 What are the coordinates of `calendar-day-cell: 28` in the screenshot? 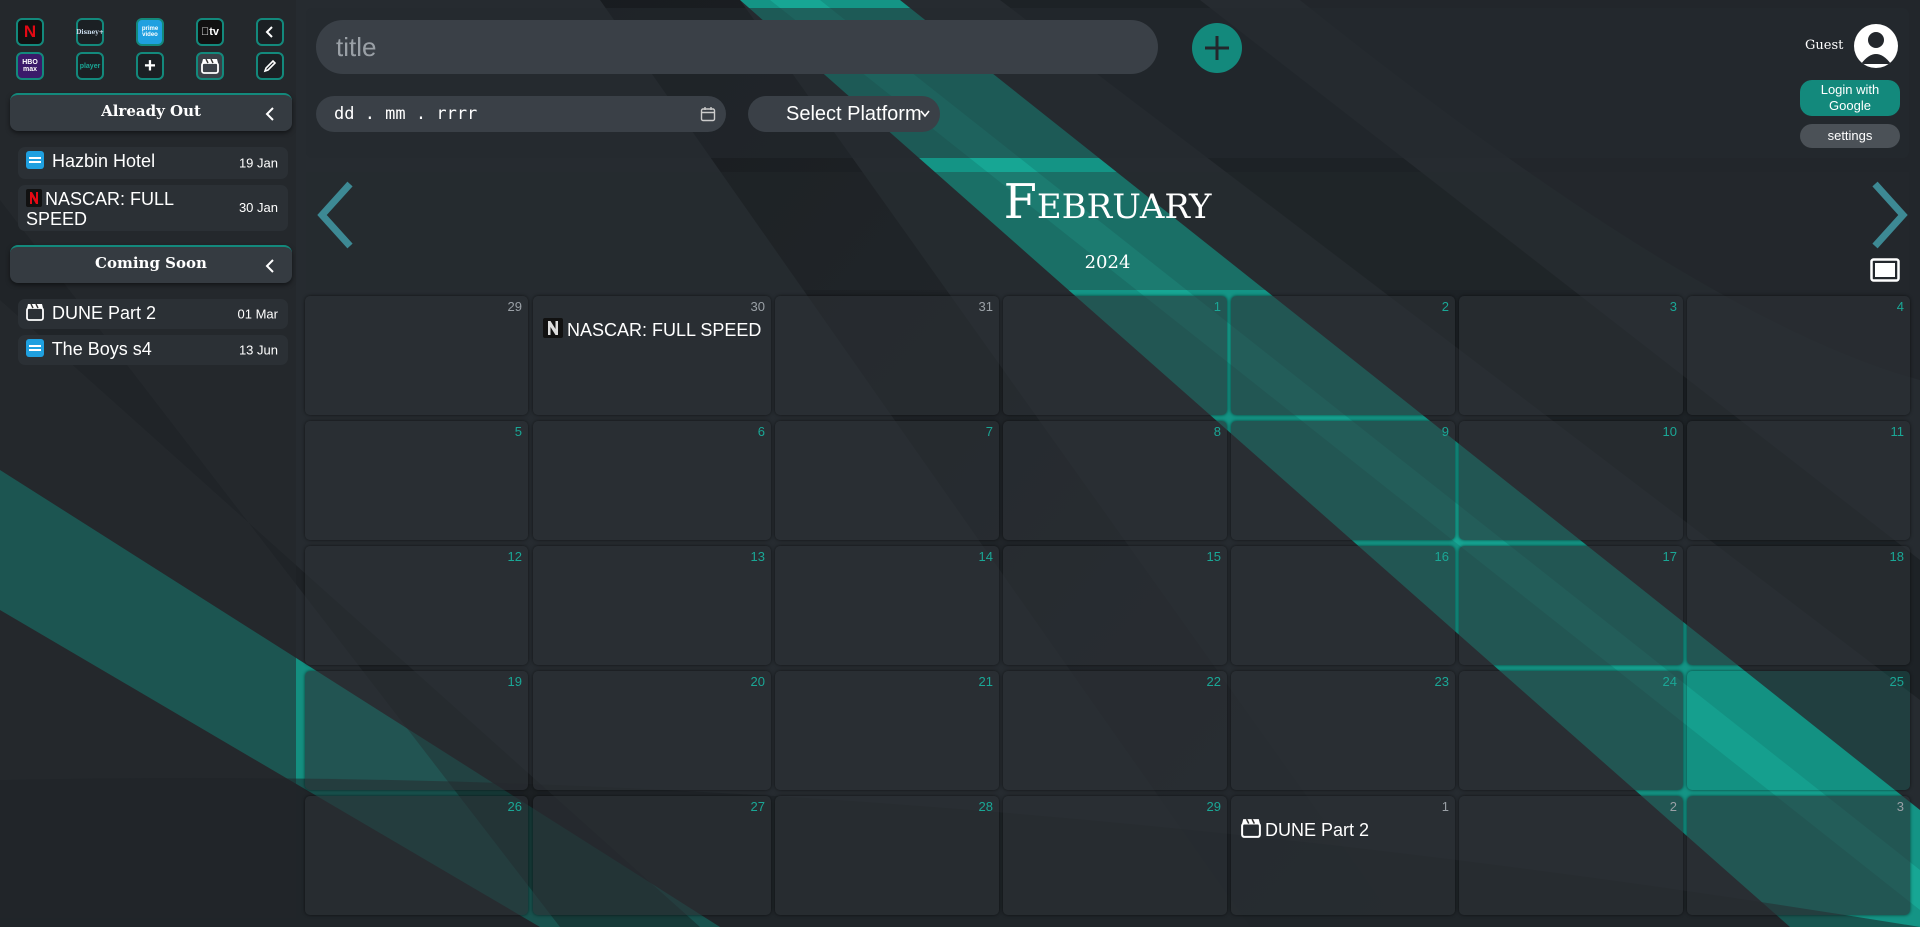 It's located at (887, 855).